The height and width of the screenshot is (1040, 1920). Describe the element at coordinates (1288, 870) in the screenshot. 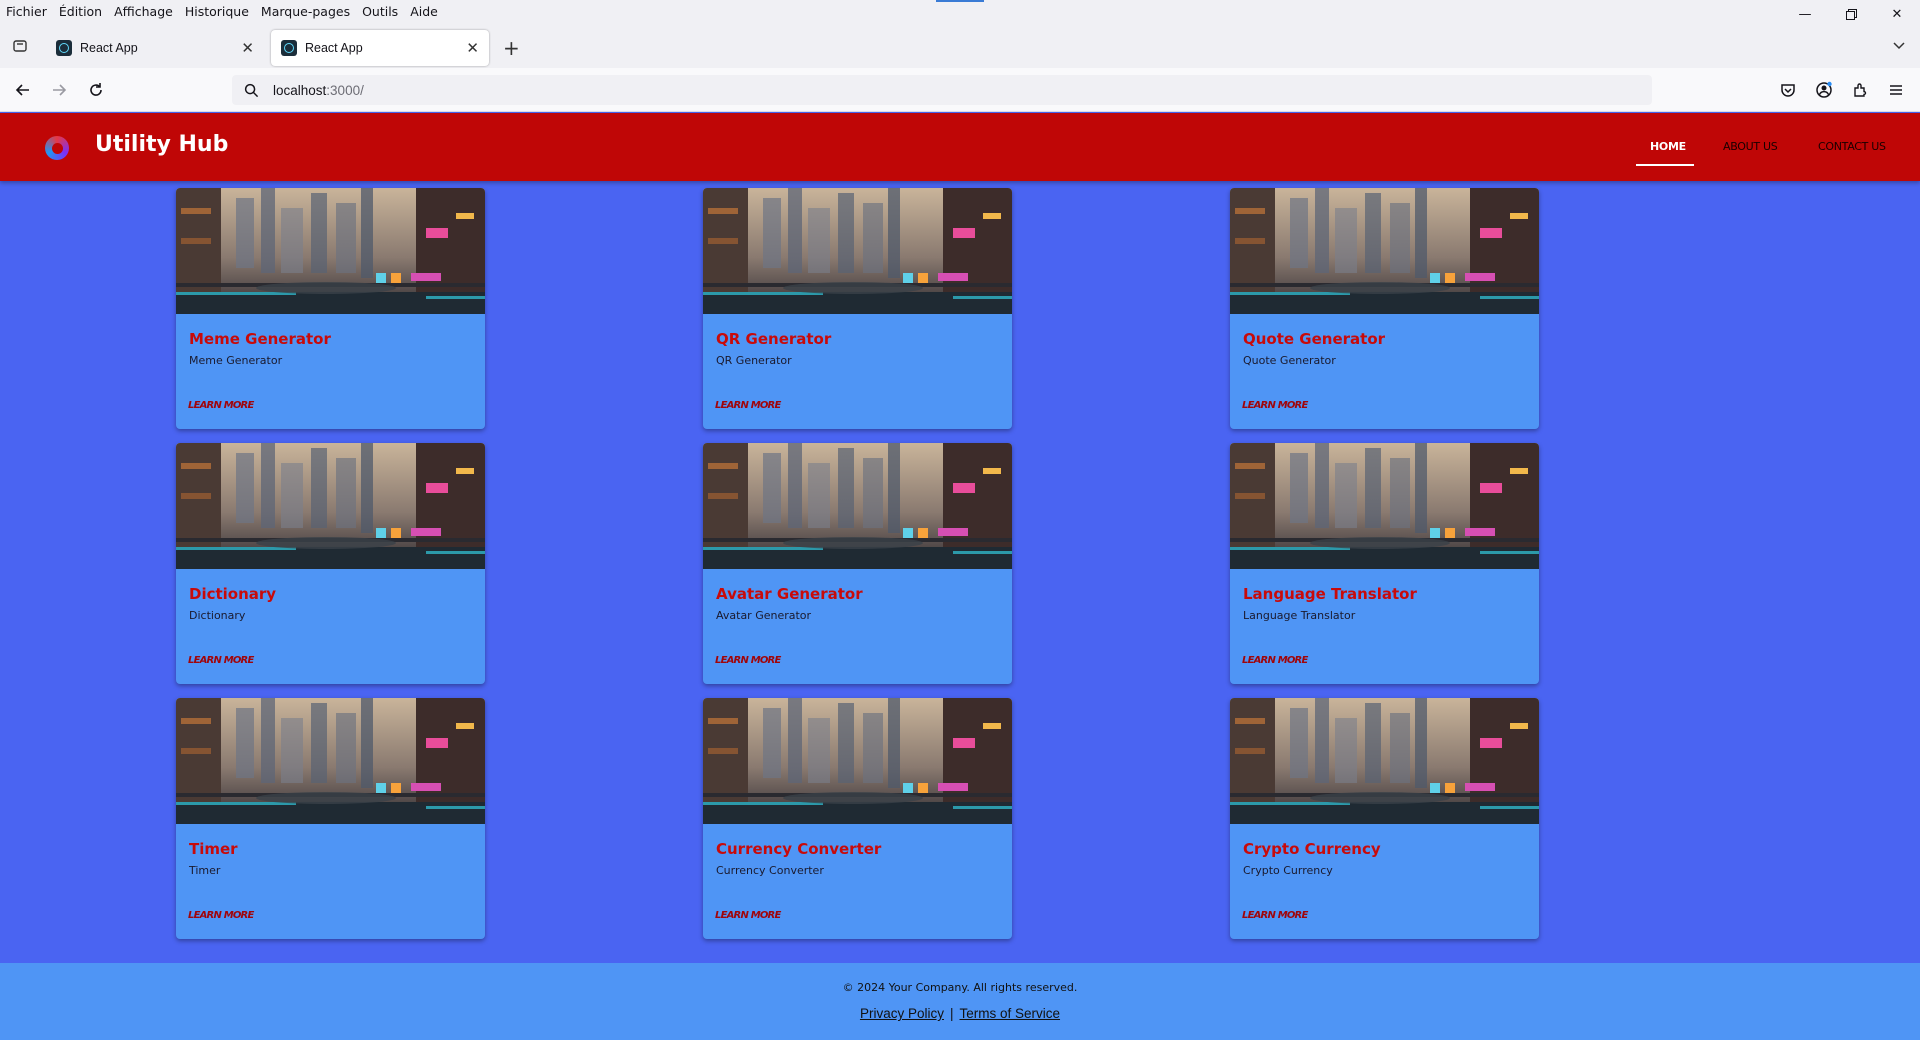

I see `card-description: Crypto Currency` at that location.